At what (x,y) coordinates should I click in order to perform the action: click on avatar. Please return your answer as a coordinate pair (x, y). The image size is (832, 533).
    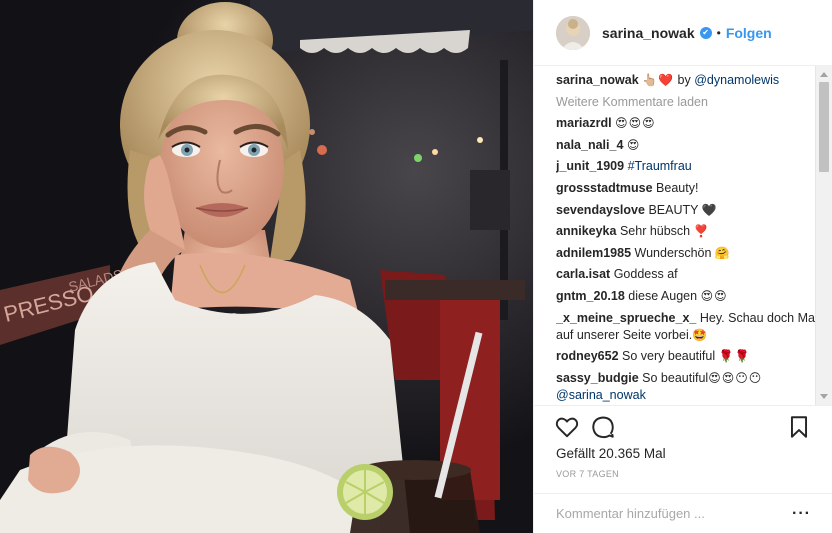
    Looking at the image, I should click on (573, 32).